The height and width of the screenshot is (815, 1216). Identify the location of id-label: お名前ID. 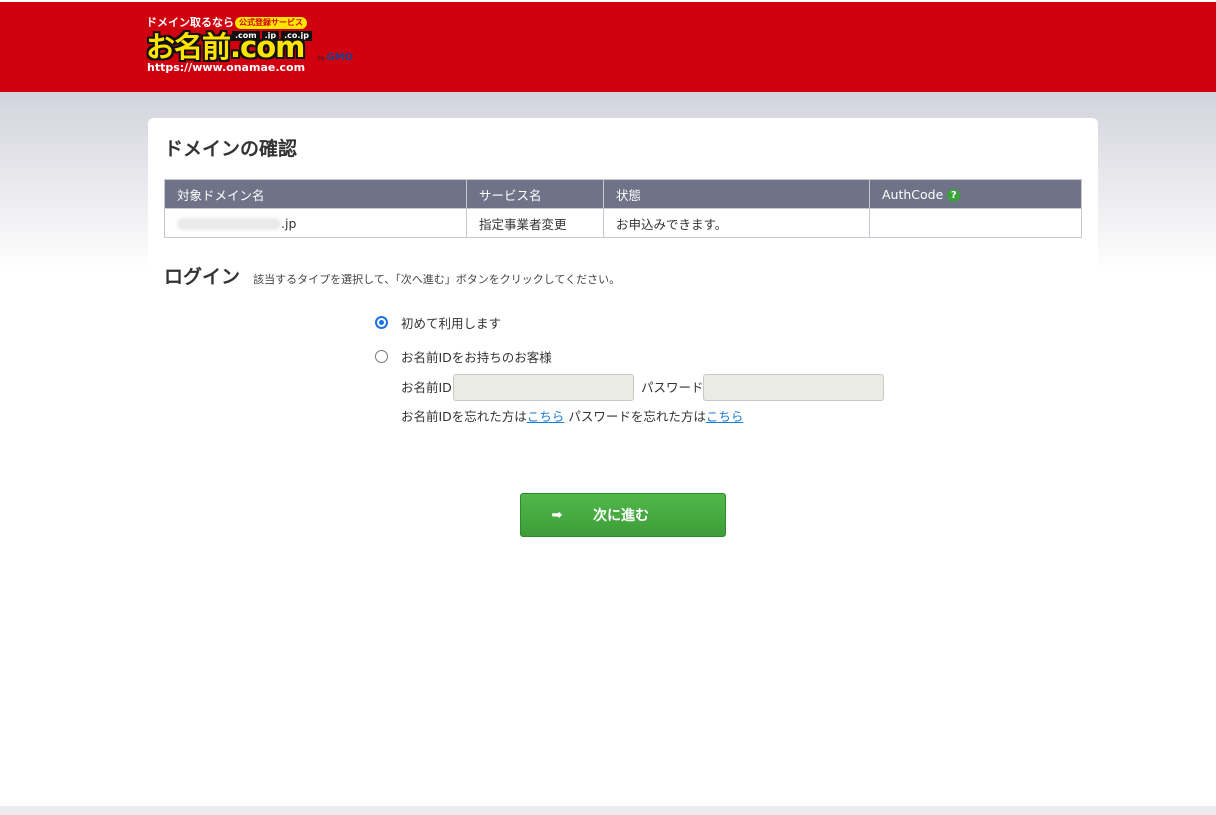
(426, 387).